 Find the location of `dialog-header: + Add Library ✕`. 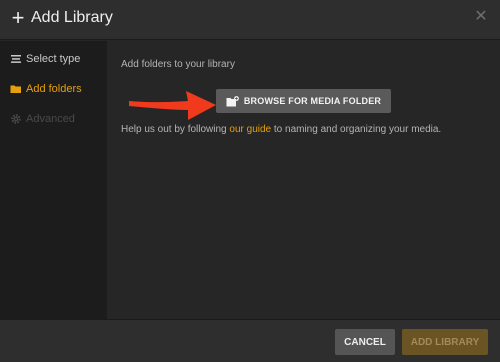

dialog-header: + Add Library ✕ is located at coordinates (250, 20).